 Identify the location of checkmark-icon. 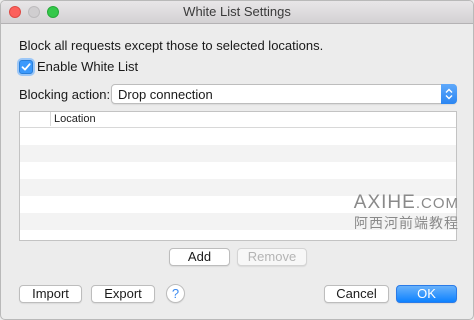
(26, 66).